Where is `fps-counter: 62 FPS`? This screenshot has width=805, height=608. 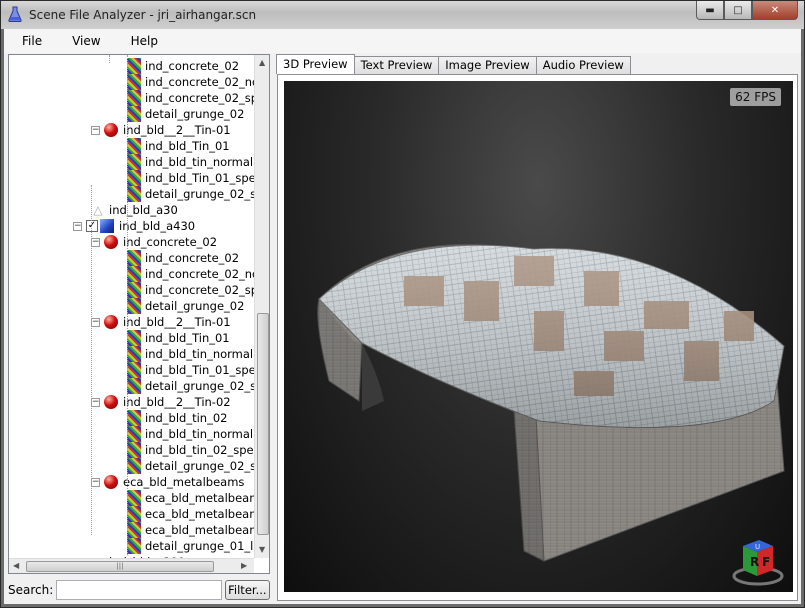 fps-counter: 62 FPS is located at coordinates (755, 97).